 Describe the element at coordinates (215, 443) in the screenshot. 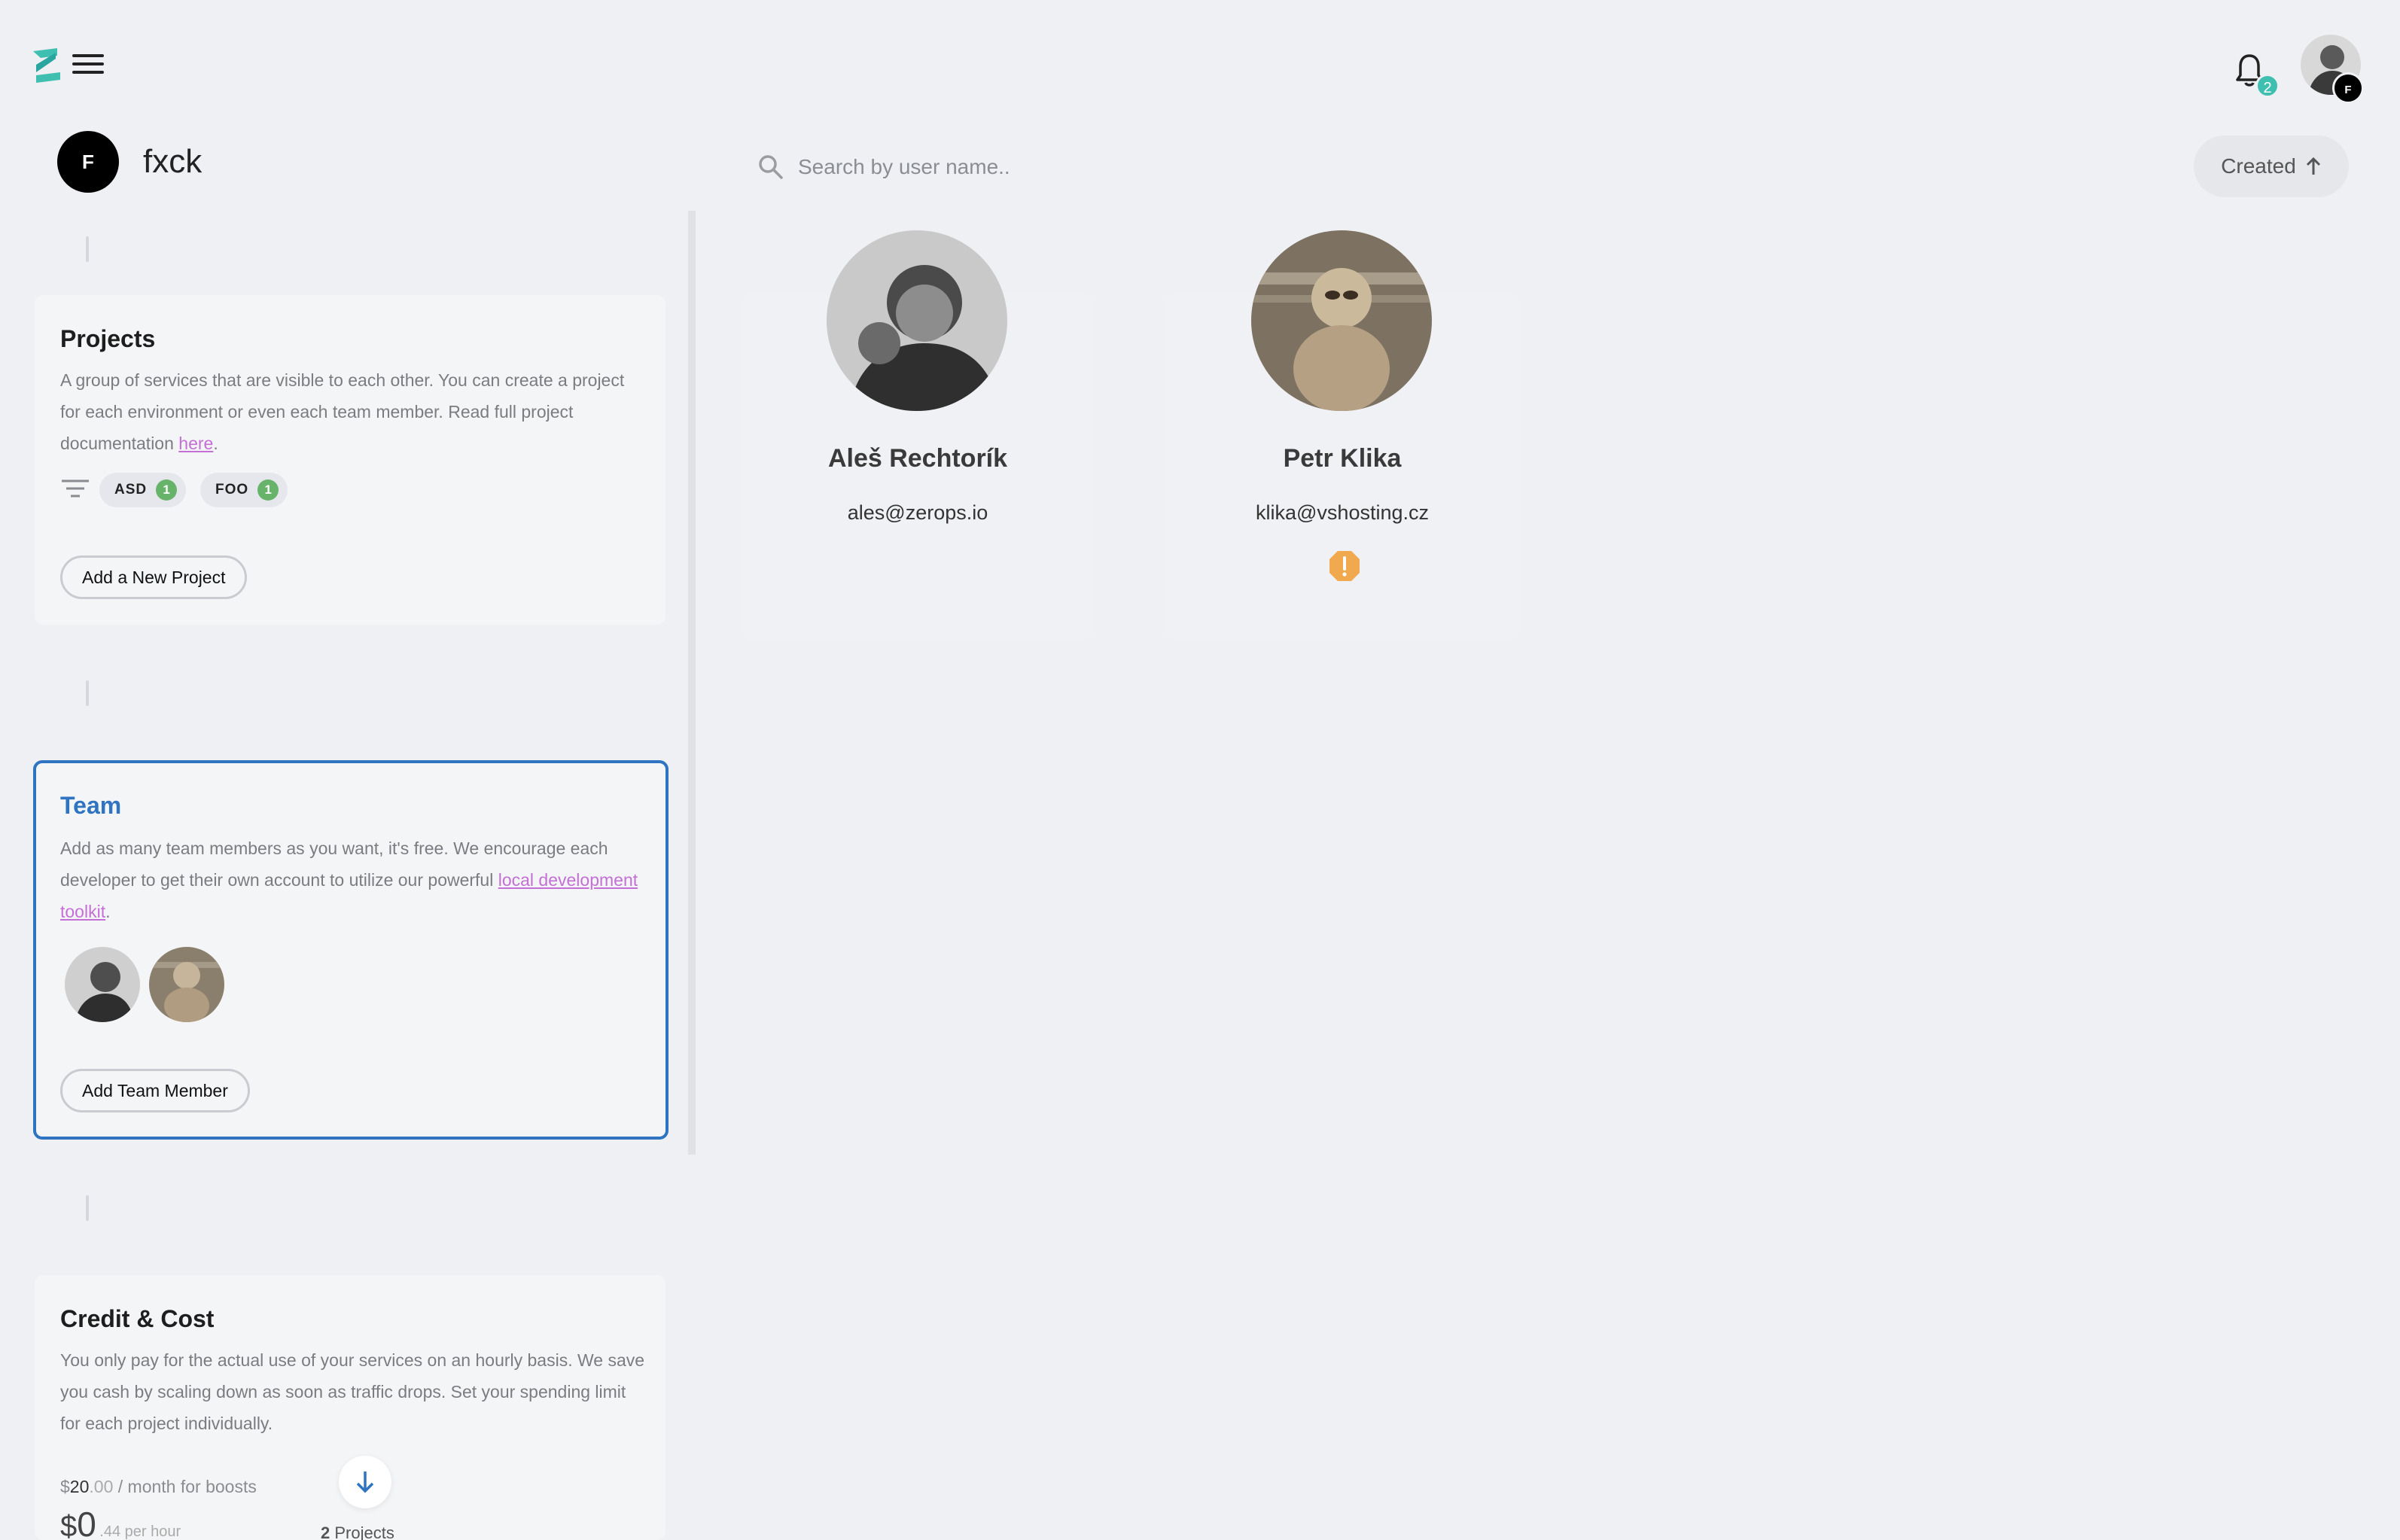

I see `projects-desc-end: .` at that location.